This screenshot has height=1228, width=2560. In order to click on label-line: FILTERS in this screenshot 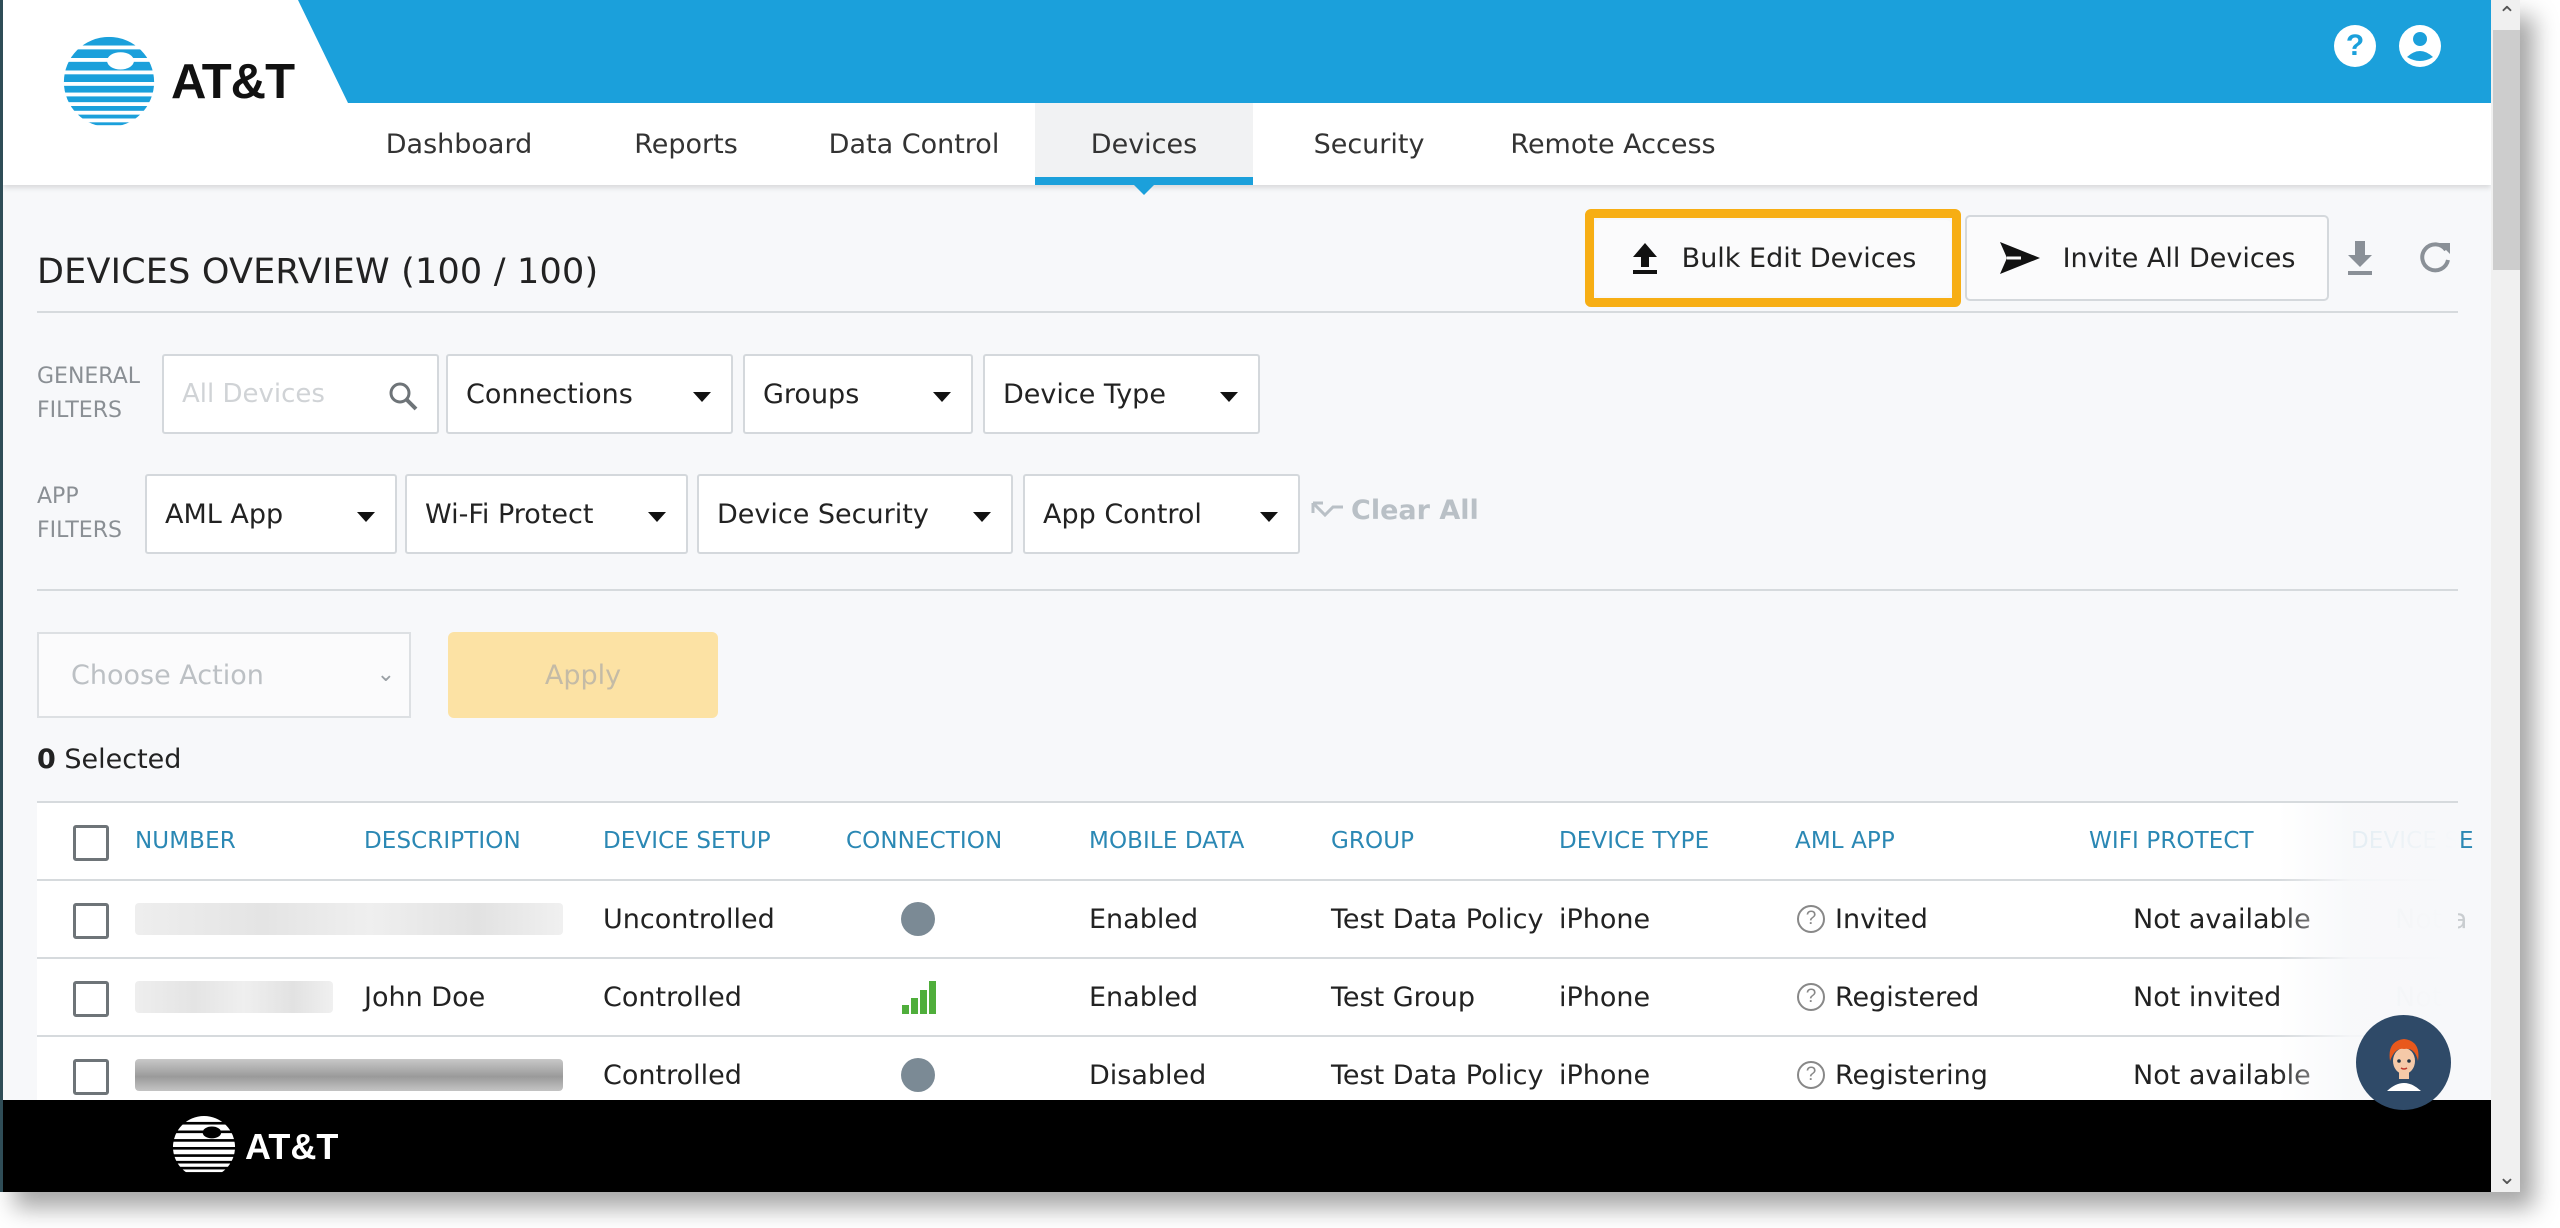, I will do `click(79, 530)`.